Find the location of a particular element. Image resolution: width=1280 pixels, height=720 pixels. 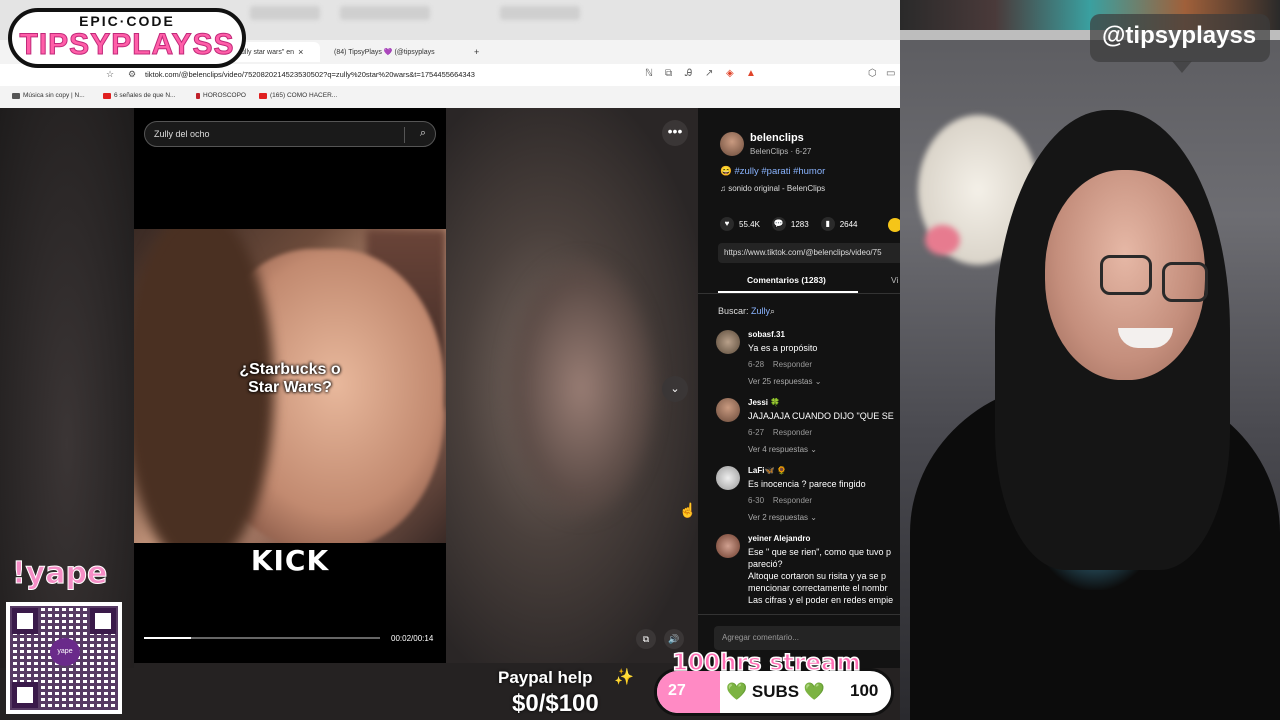

goal-current: 27 is located at coordinates (677, 690).